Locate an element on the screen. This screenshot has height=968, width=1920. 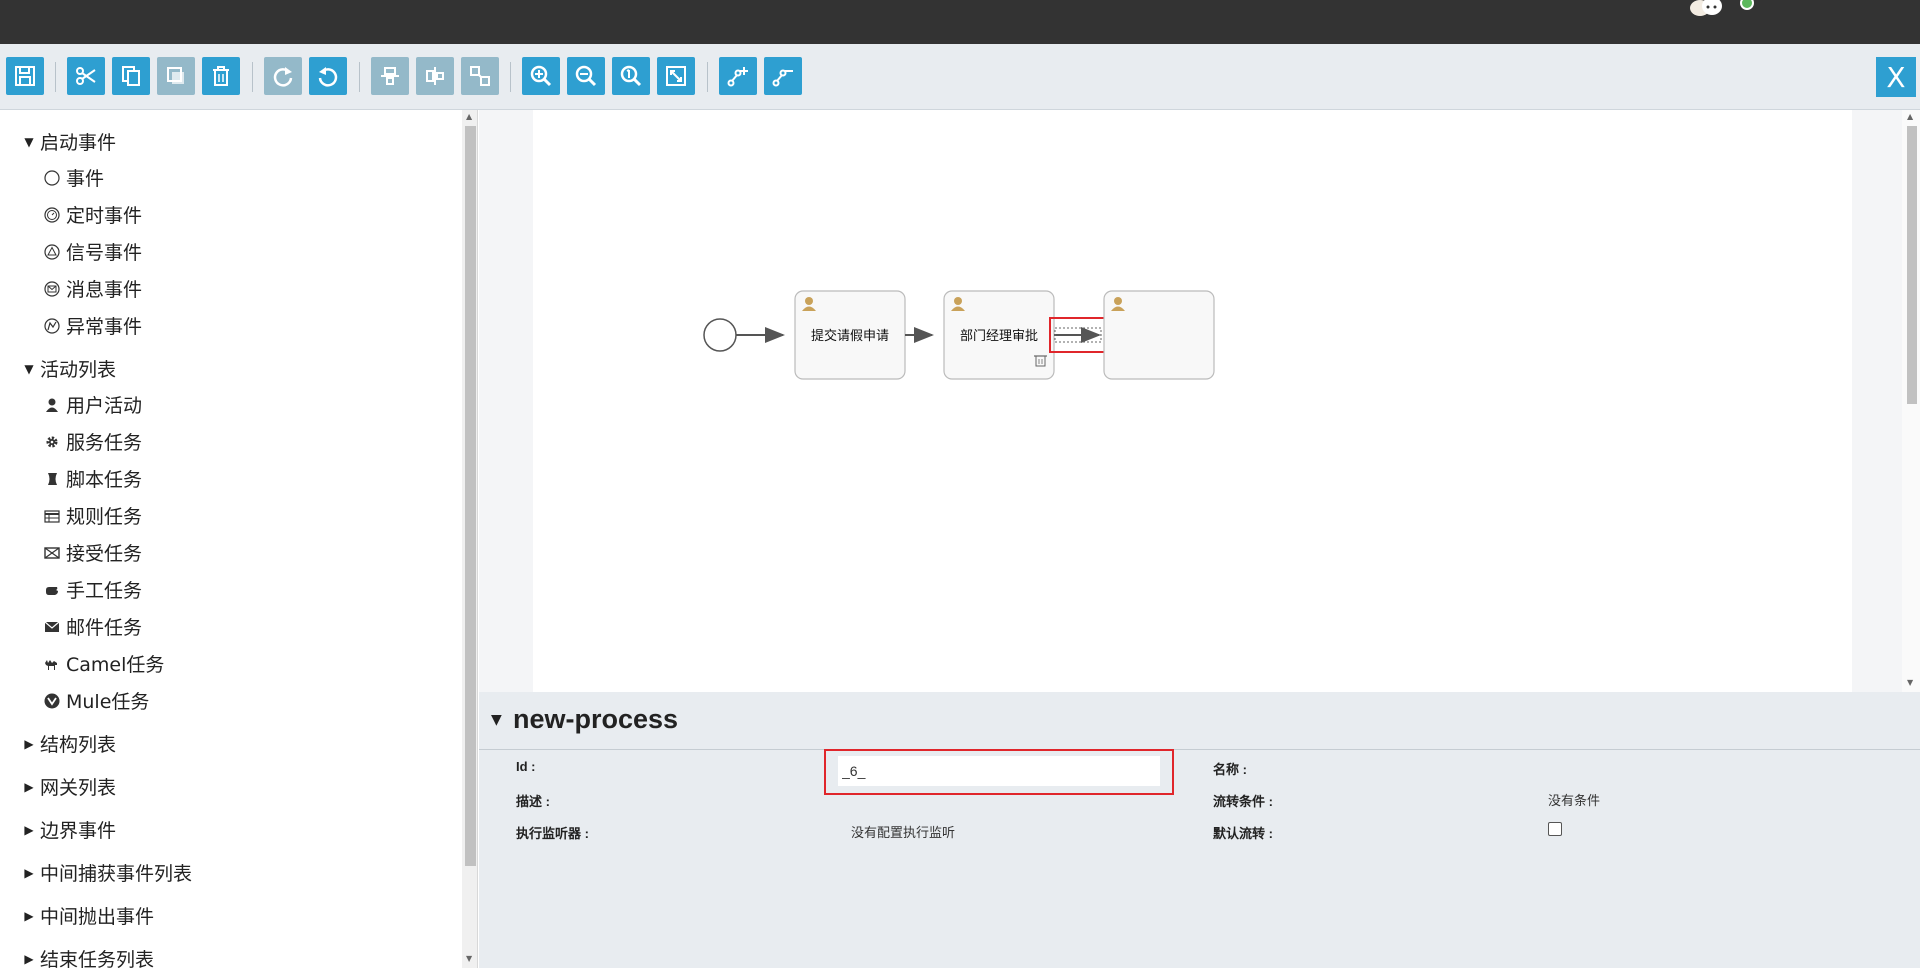
palette-item-service-task: 服务任务 is located at coordinates (92, 441).